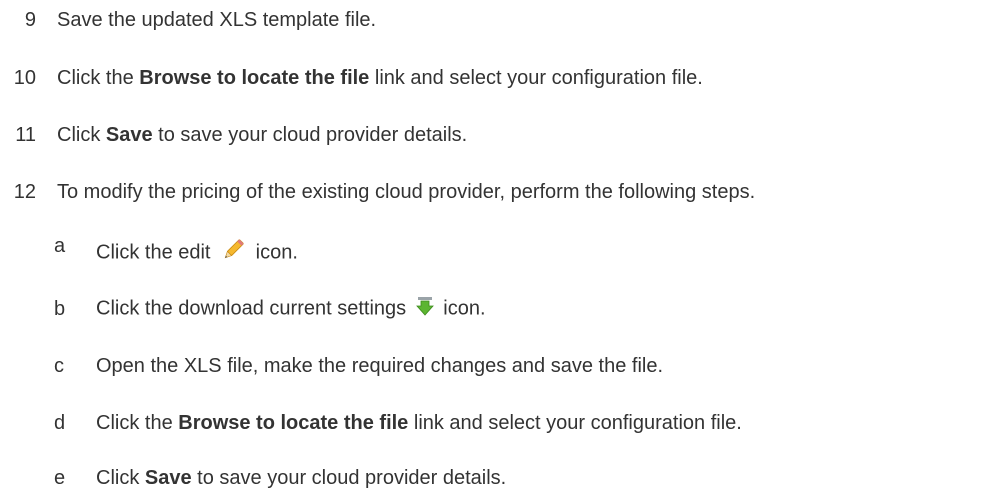 The width and height of the screenshot is (990, 498). What do you see at coordinates (60, 422) in the screenshot?
I see `substep-letter: d` at bounding box center [60, 422].